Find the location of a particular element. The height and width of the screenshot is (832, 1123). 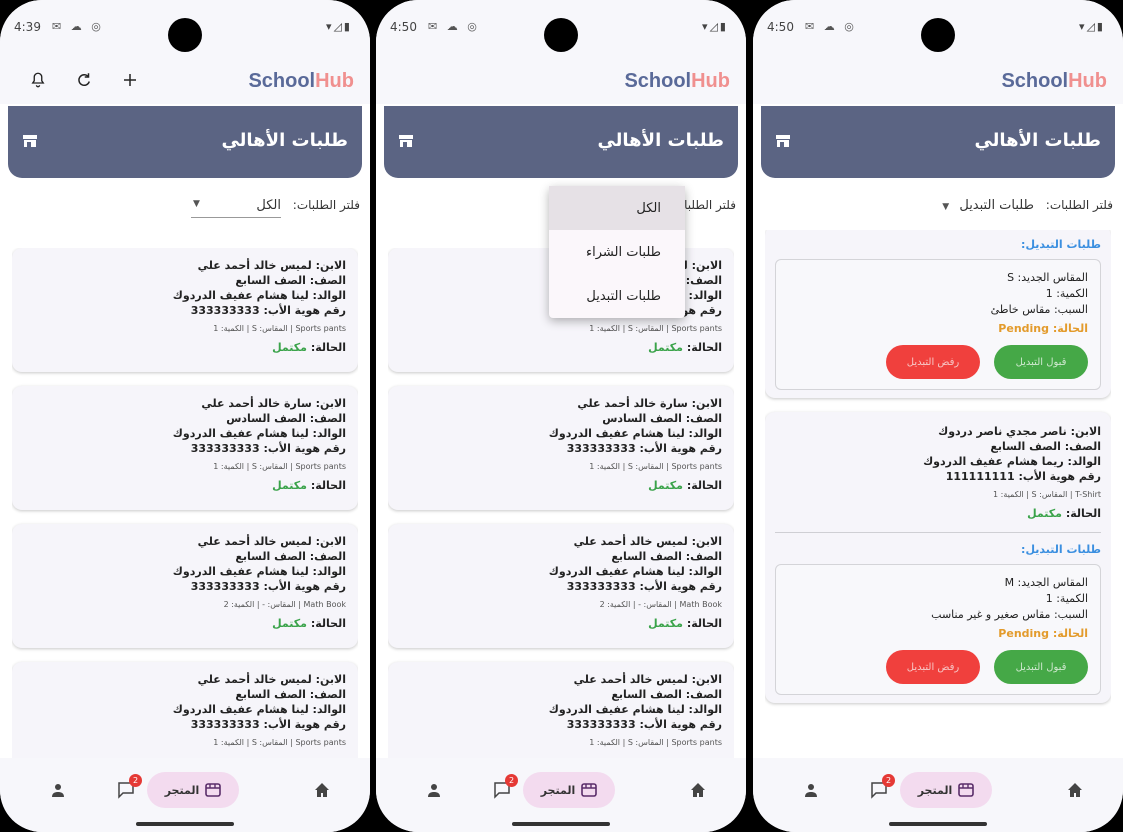

exchange-heading: طلبات التبديل: is located at coordinates (1061, 549).